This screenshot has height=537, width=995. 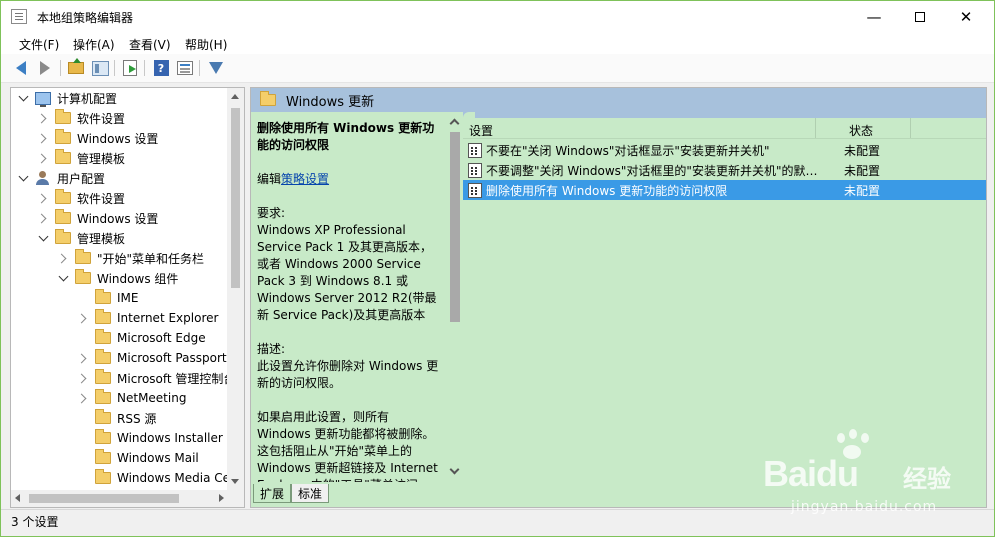 What do you see at coordinates (305, 179) in the screenshot?
I see `edit-policy-link: 策略设置` at bounding box center [305, 179].